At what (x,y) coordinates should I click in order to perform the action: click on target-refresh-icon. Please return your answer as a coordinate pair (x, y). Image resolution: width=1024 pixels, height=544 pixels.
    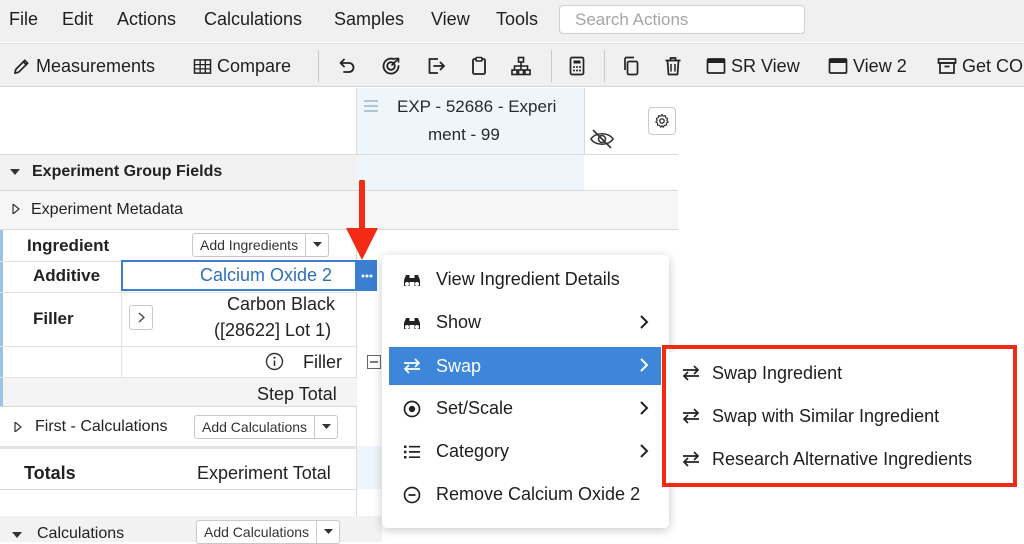
    Looking at the image, I should click on (391, 66).